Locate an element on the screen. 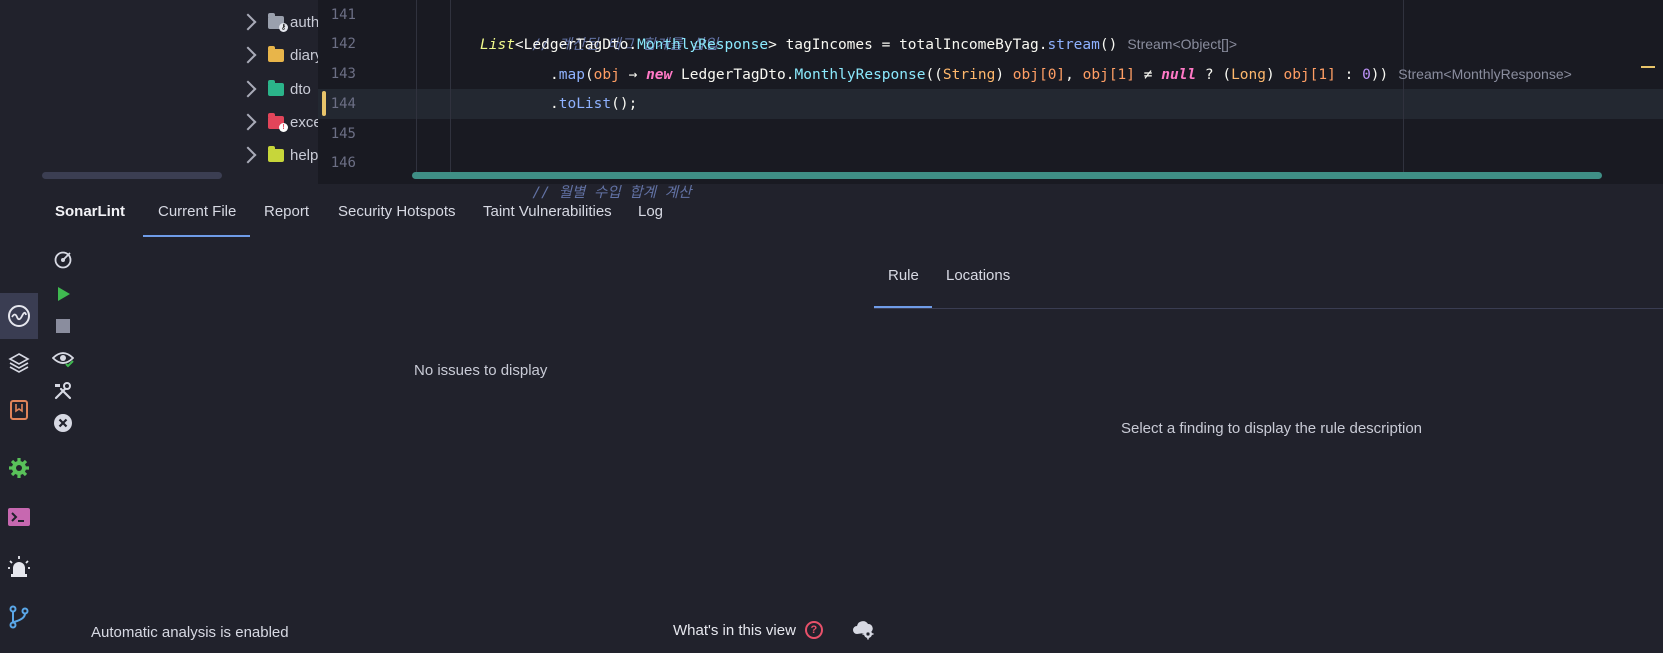 The height and width of the screenshot is (653, 1663). layers-tool-button is located at coordinates (19, 363).